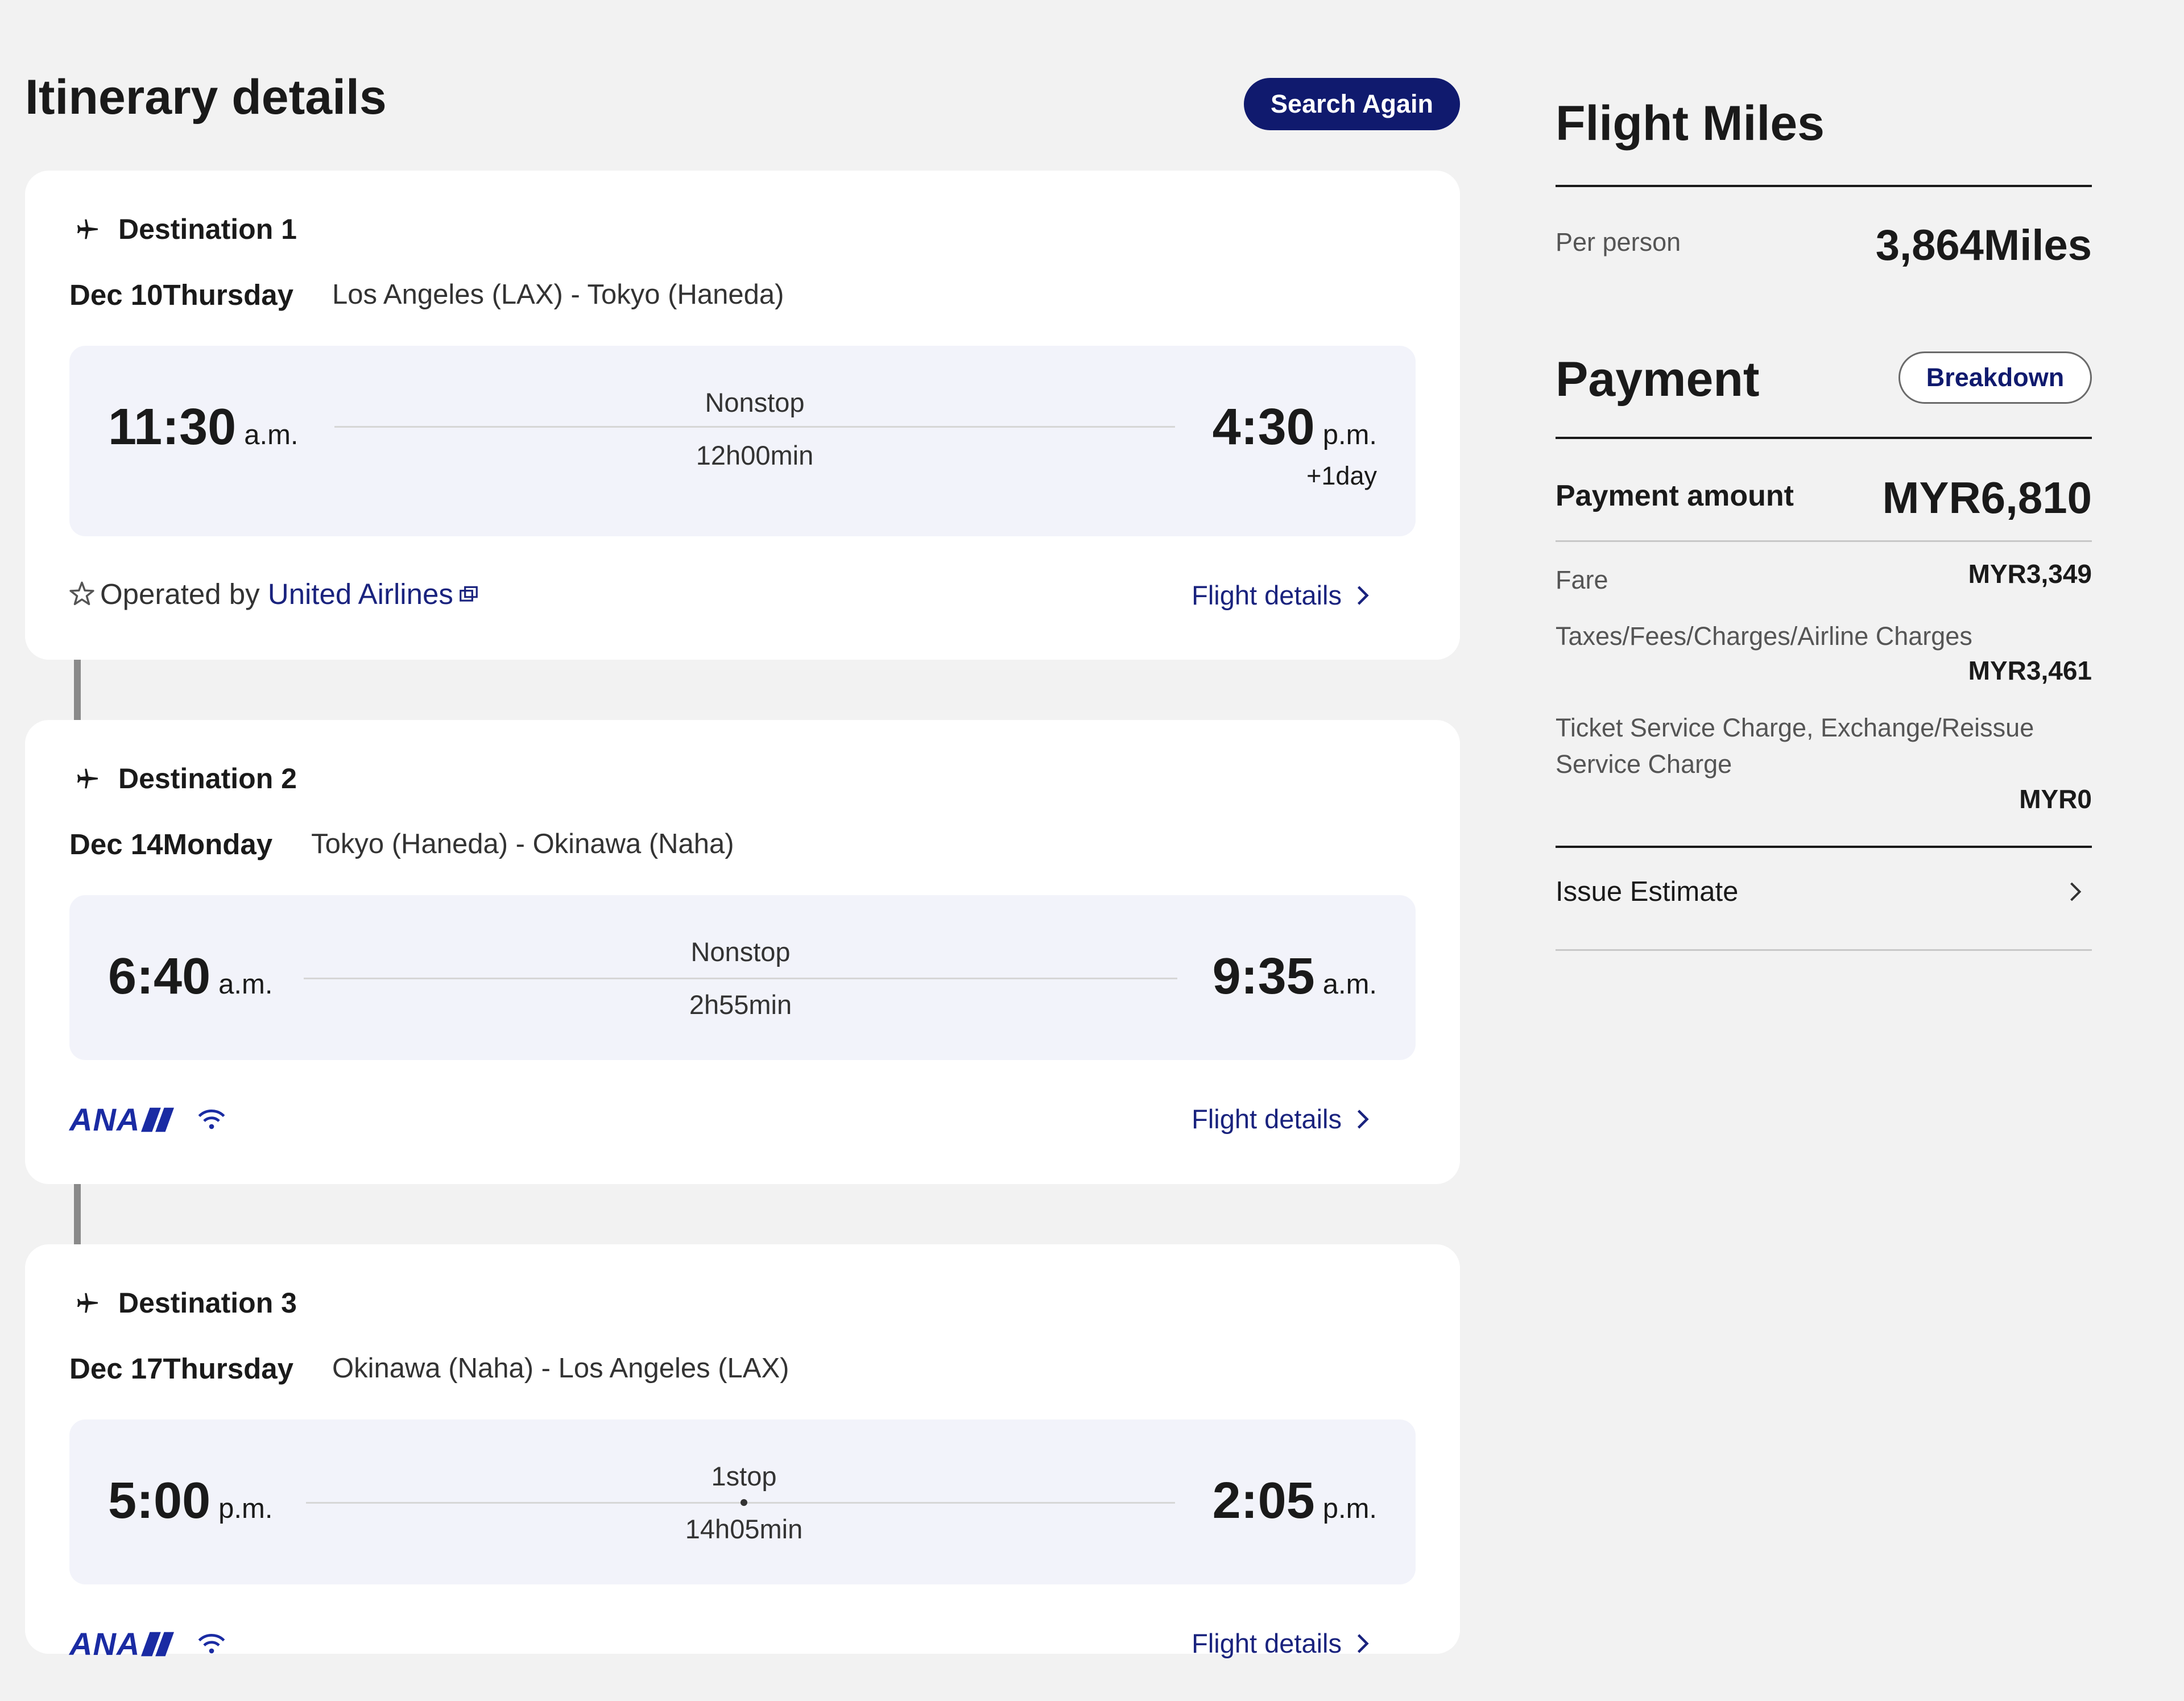 The image size is (2184, 1701). I want to click on ana-logo-text: ANA, so click(104, 1644).